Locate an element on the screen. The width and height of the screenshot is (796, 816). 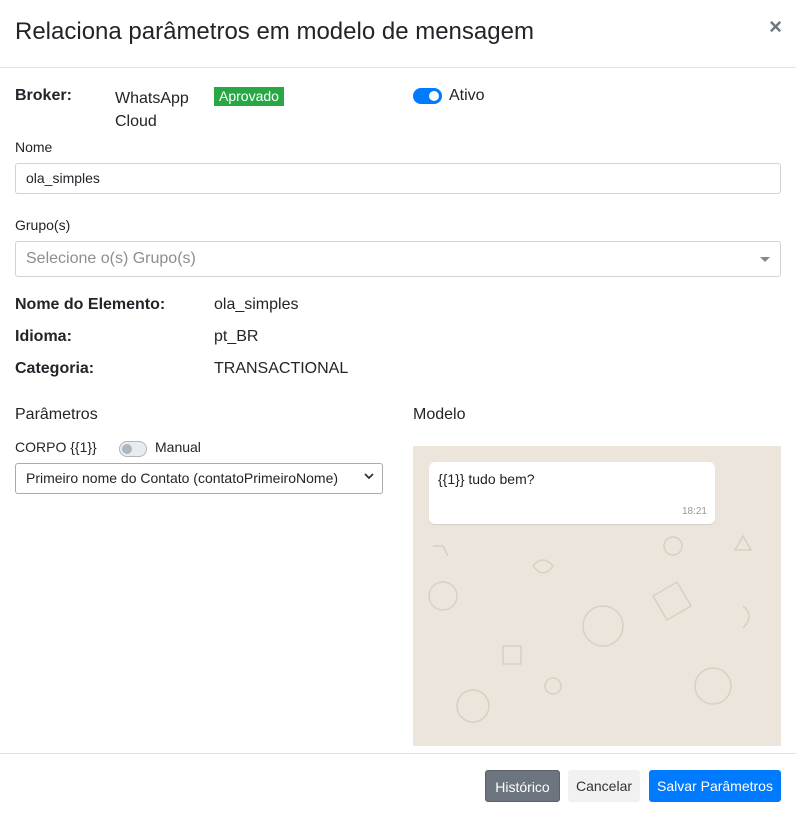
message-time: 18:21 is located at coordinates (694, 511).